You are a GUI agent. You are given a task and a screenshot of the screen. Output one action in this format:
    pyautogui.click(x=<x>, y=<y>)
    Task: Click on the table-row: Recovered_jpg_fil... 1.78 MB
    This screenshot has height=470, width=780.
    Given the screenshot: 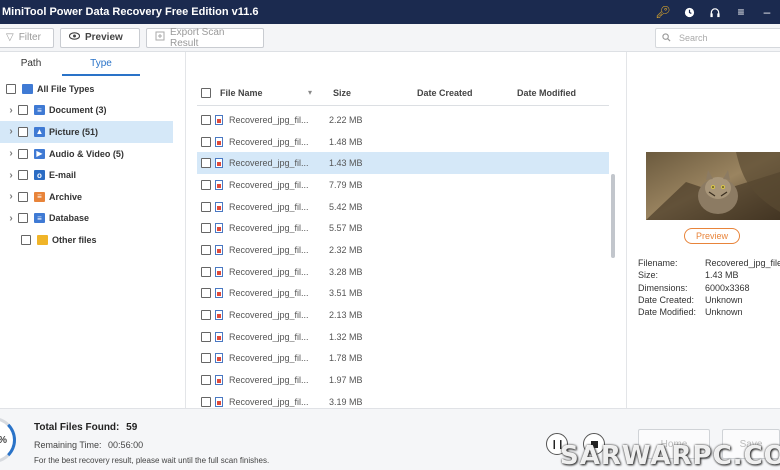 What is the action you would take?
    pyautogui.click(x=403, y=359)
    